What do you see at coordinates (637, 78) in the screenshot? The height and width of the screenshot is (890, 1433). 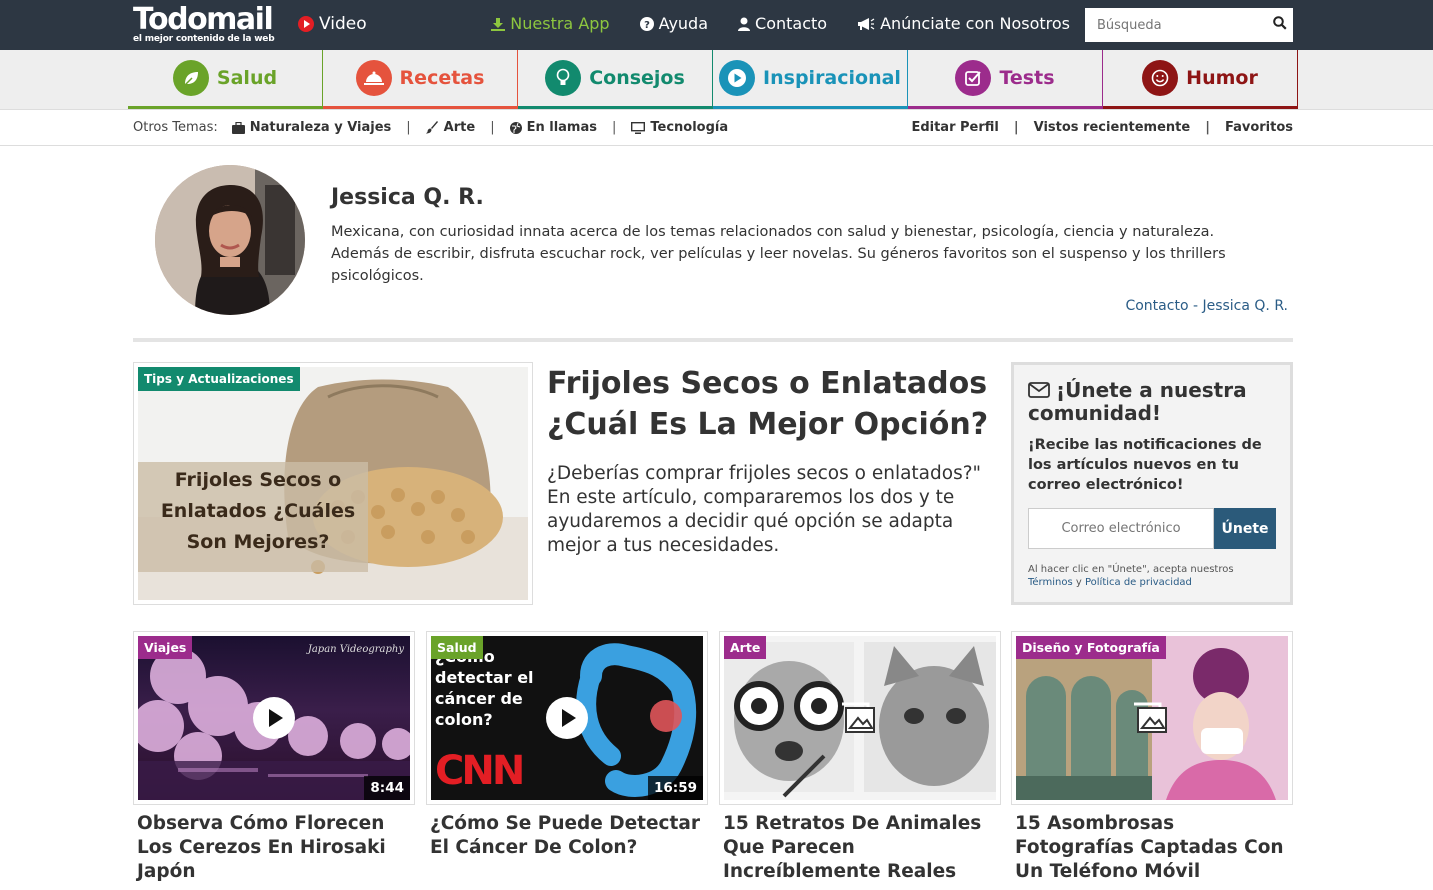 I see `category-consejos-label: Consejos` at bounding box center [637, 78].